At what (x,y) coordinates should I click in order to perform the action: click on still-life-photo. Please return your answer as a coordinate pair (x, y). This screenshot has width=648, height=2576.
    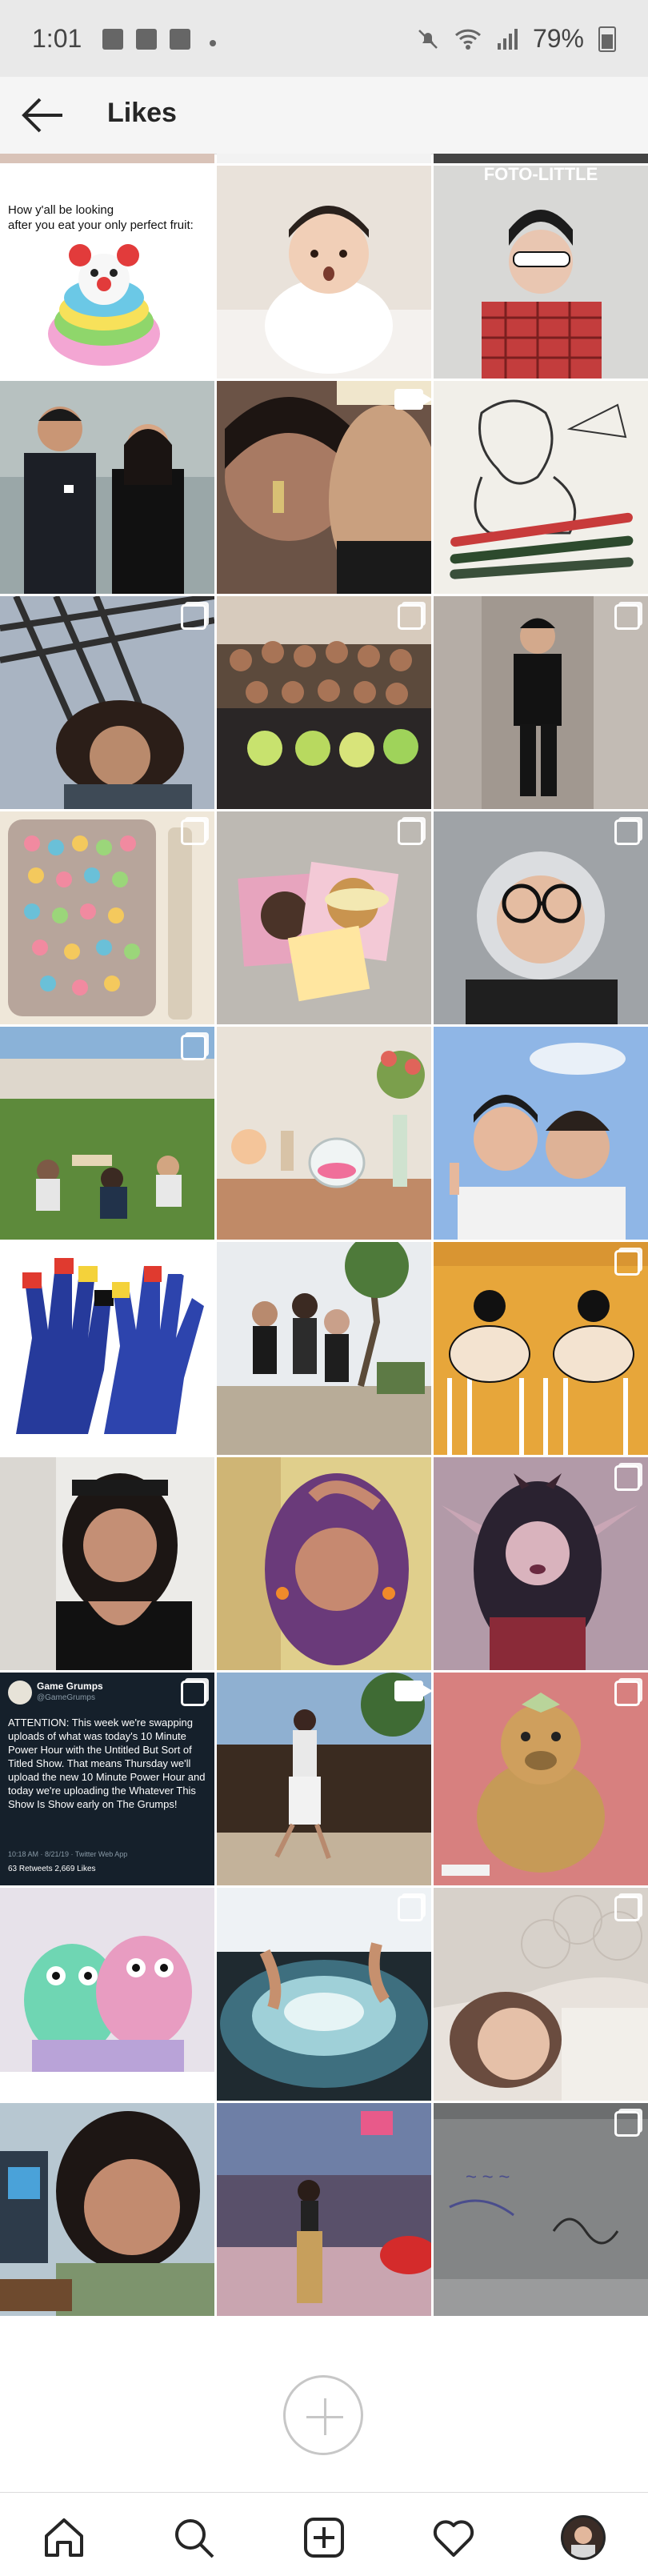
    Looking at the image, I should click on (324, 1133).